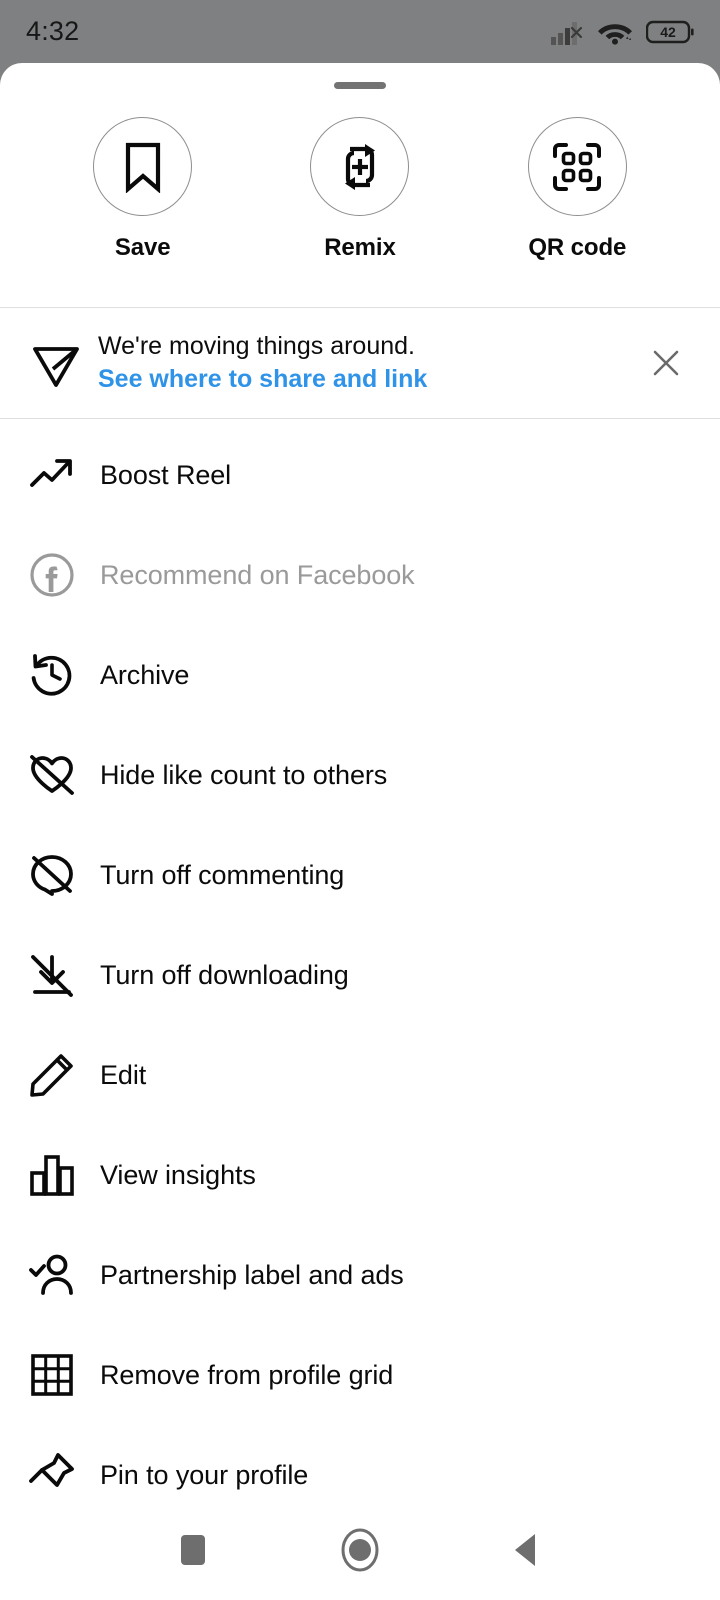 This screenshot has height=1600, width=720. I want to click on banner-title: We're moving things around., so click(256, 346).